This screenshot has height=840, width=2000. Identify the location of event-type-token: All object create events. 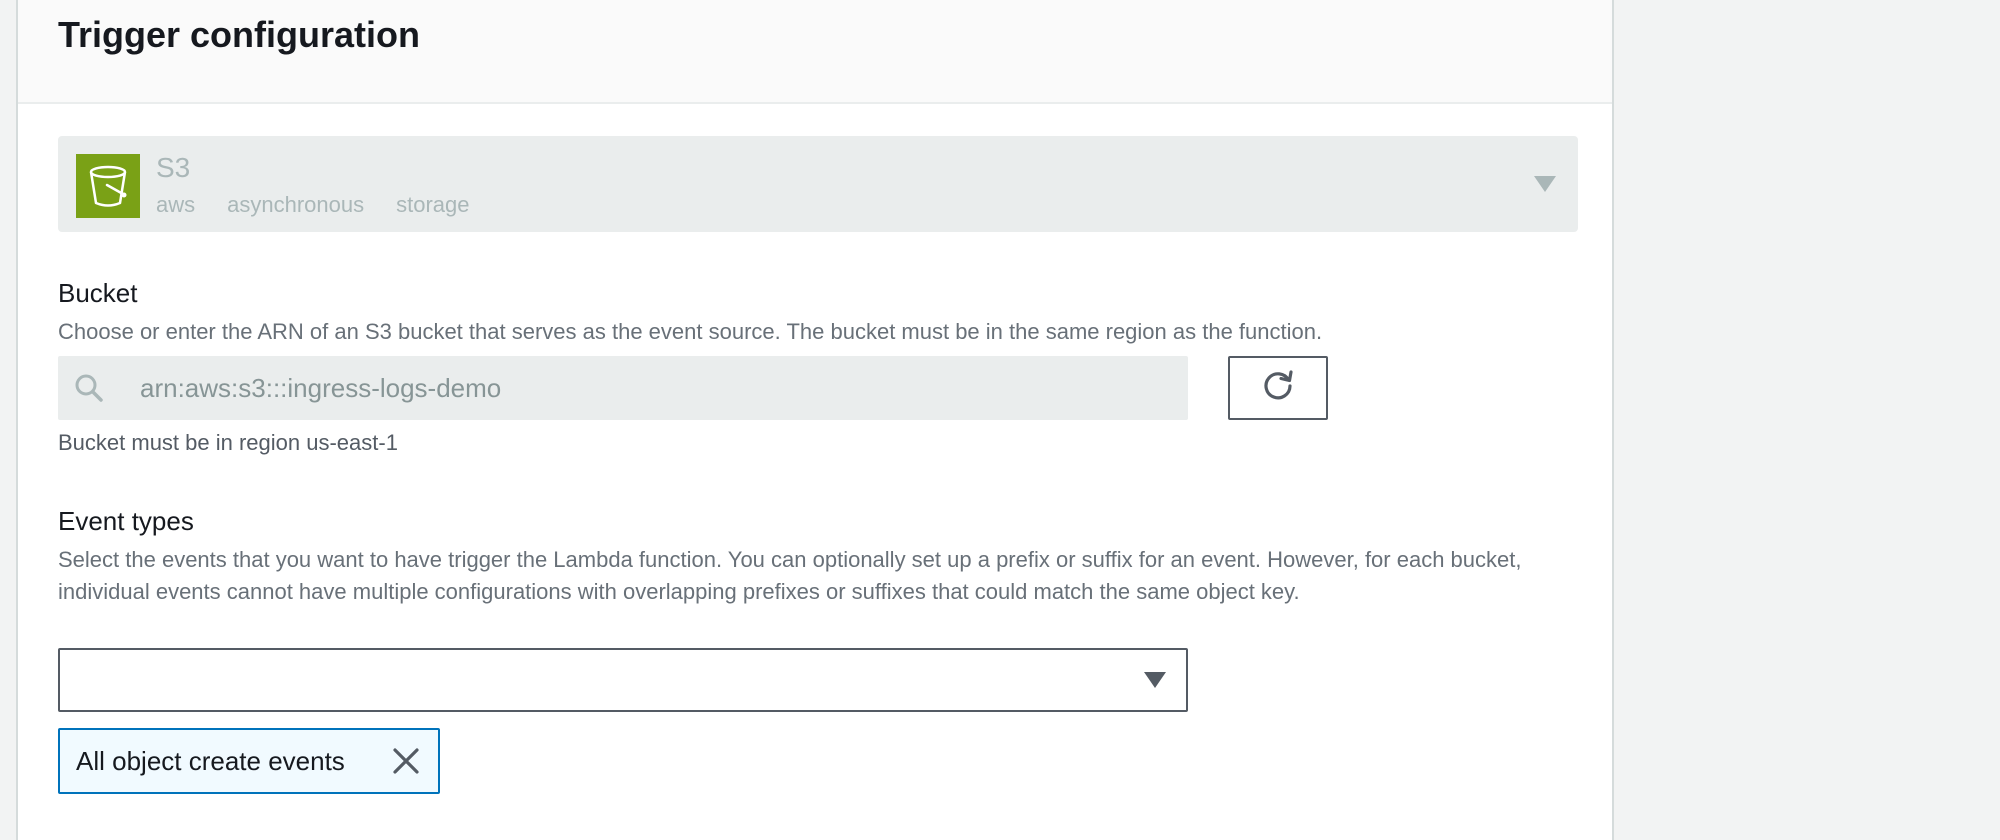
(249, 761).